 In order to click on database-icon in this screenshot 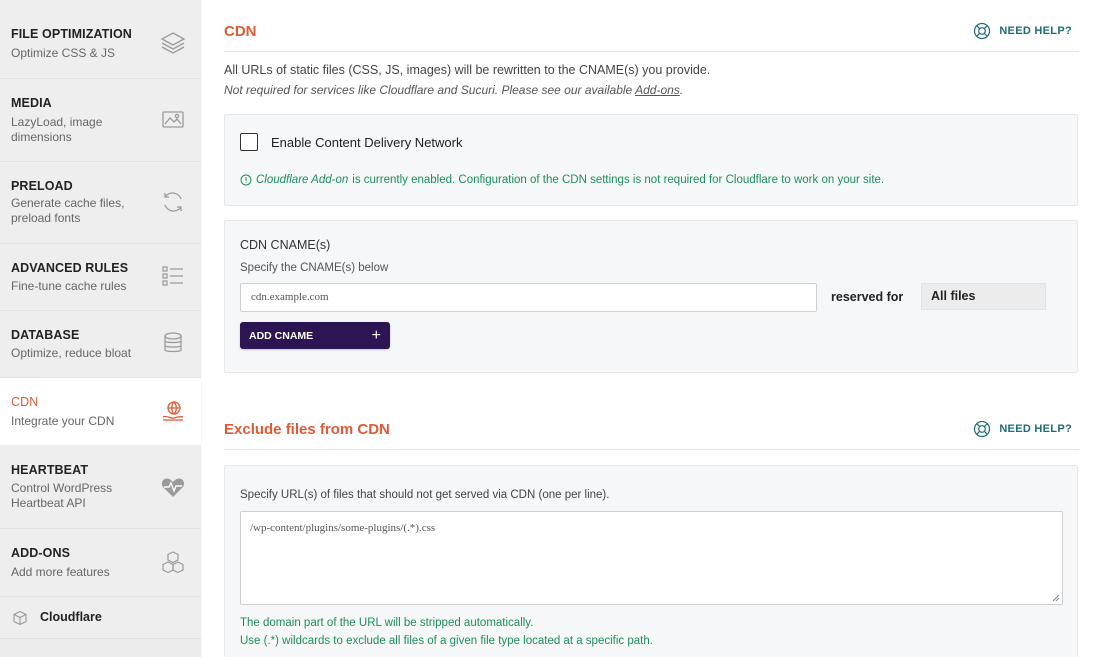, I will do `click(173, 343)`.